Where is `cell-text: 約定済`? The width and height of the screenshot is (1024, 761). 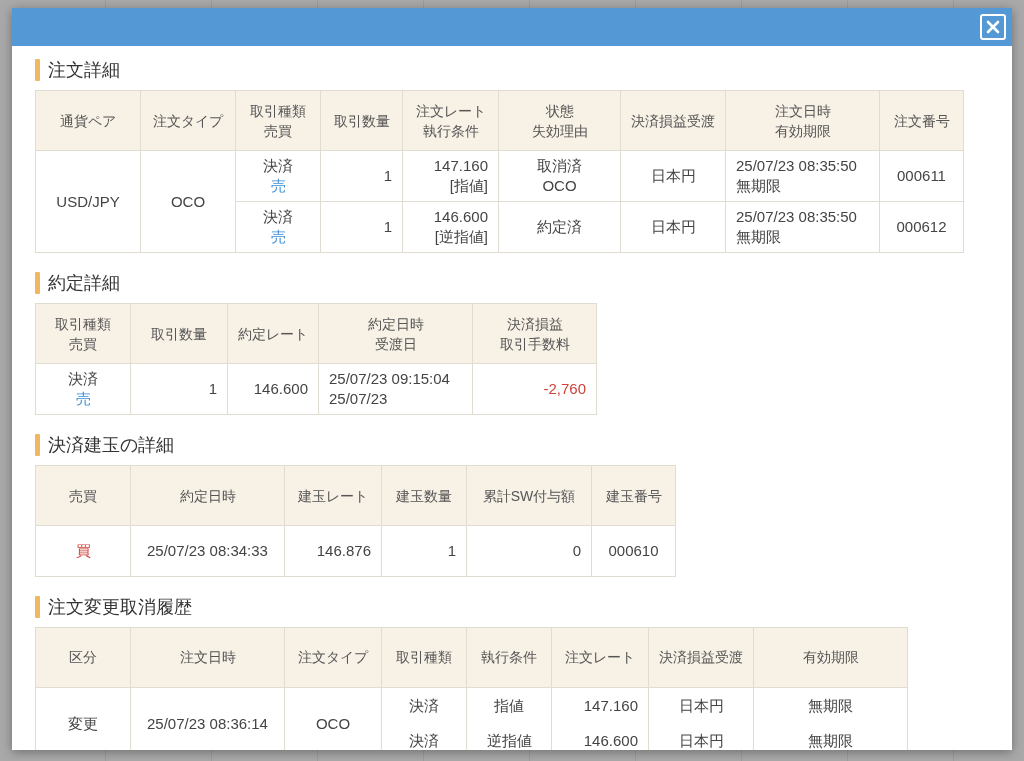
cell-text: 約定済 is located at coordinates (559, 227).